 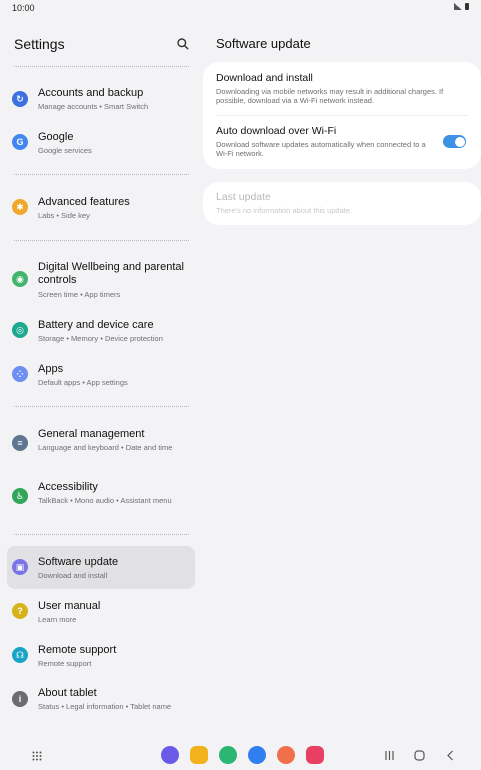 What do you see at coordinates (315, 755) in the screenshot?
I see `screen-recorder-app-icon` at bounding box center [315, 755].